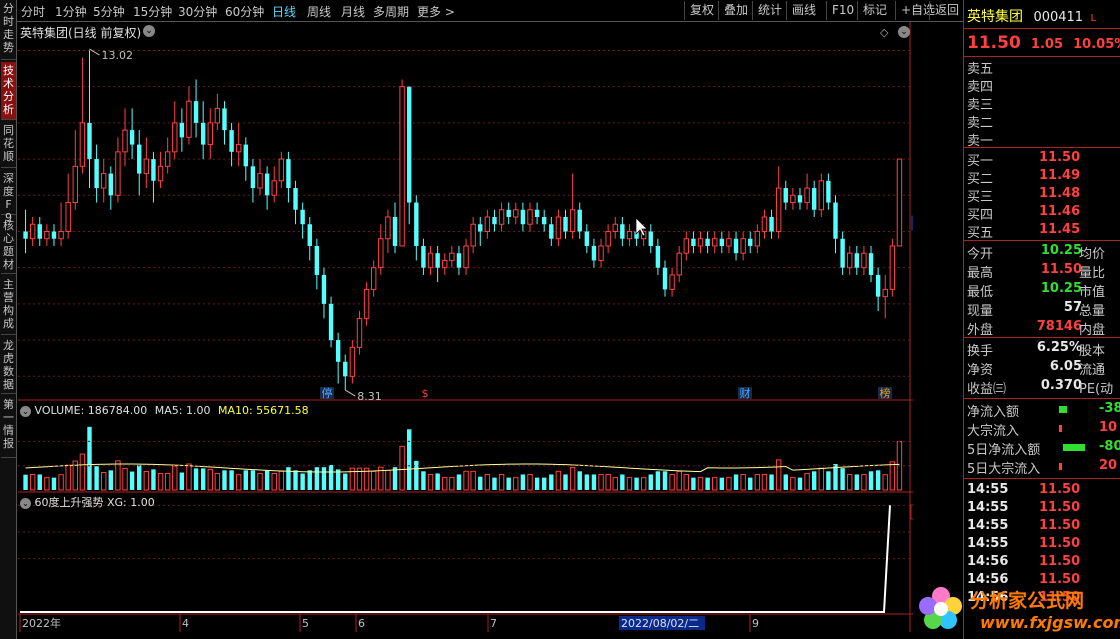  Describe the element at coordinates (803, 10) in the screenshot. I see `toolbar-button-3: 画线` at that location.